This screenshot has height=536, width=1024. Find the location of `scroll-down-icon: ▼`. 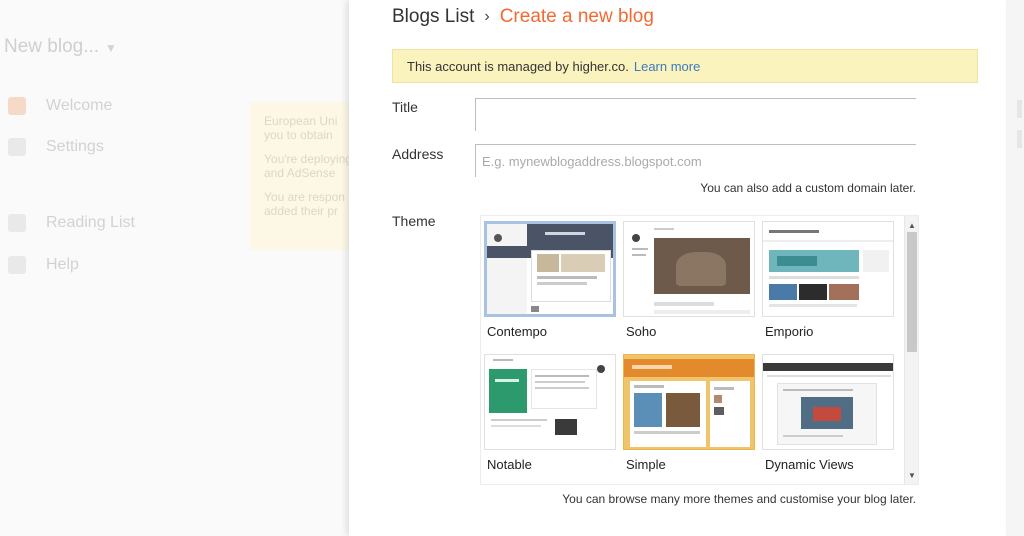

scroll-down-icon: ▼ is located at coordinates (911, 475).